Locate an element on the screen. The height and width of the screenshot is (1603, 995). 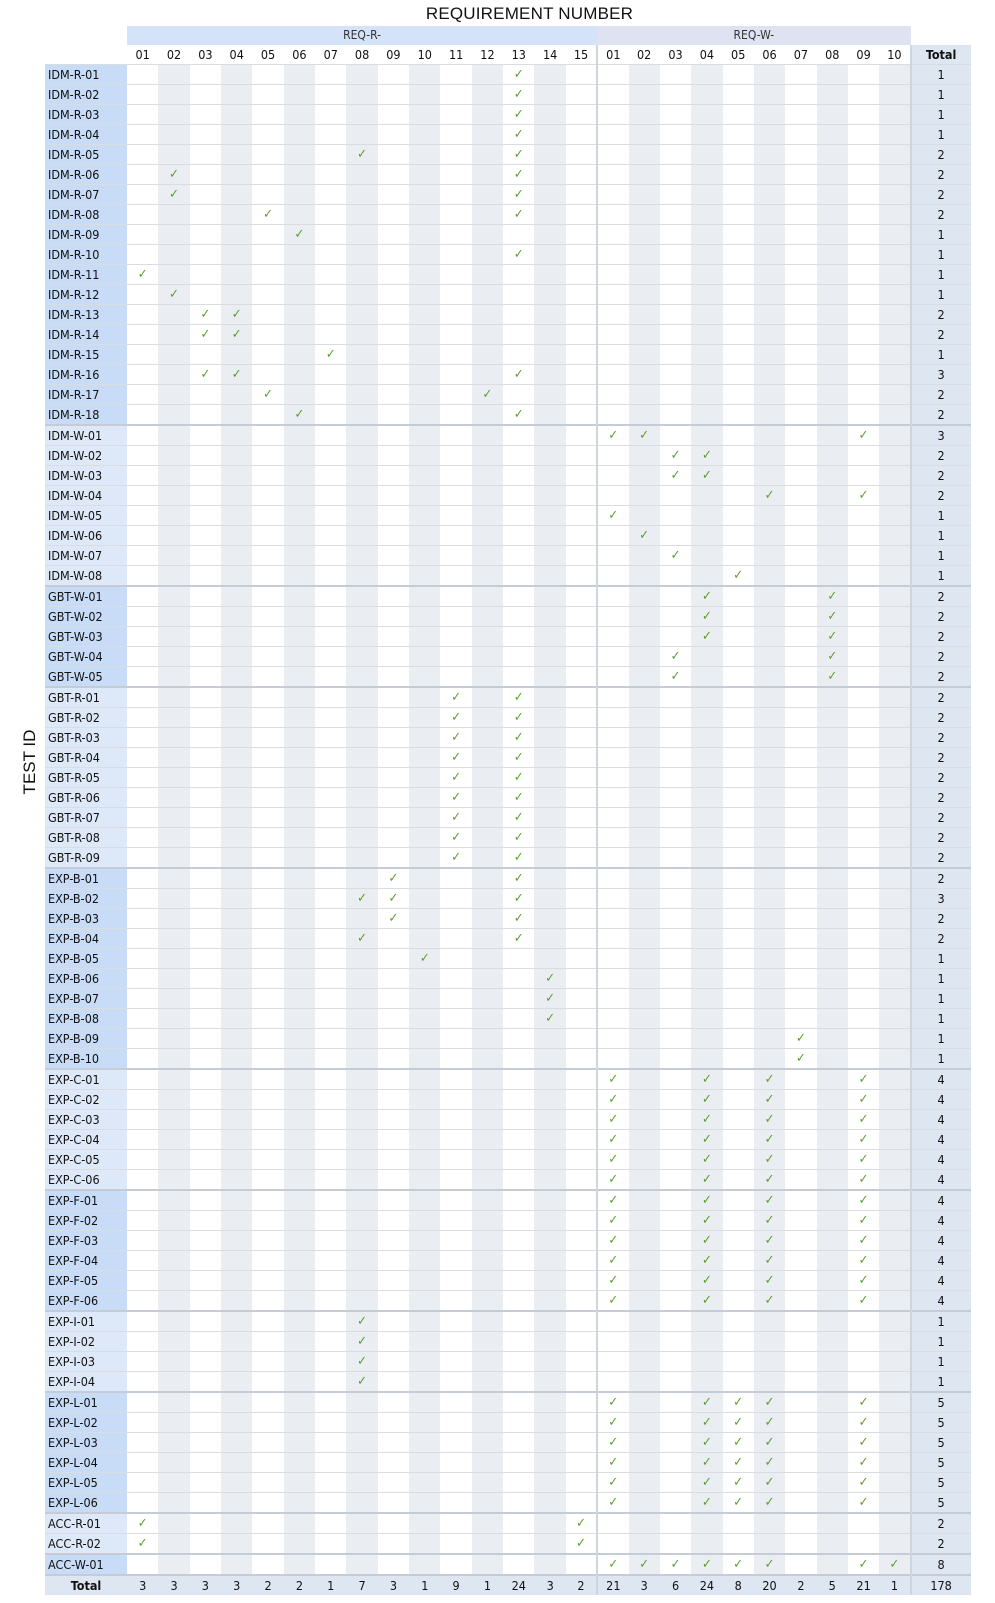
test-id-cell: EXP-B-02 is located at coordinates (86, 898).